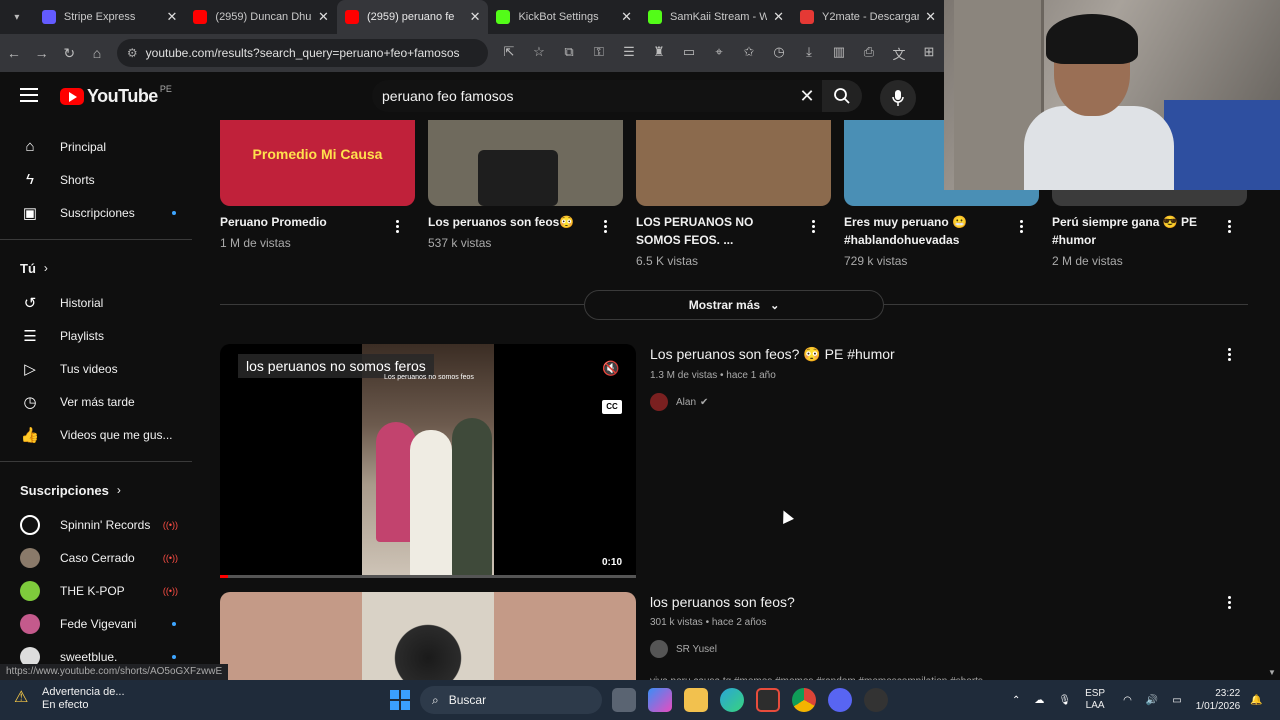 The width and height of the screenshot is (1280, 720). What do you see at coordinates (629, 53) in the screenshot?
I see `reader-icon: ☰` at bounding box center [629, 53].